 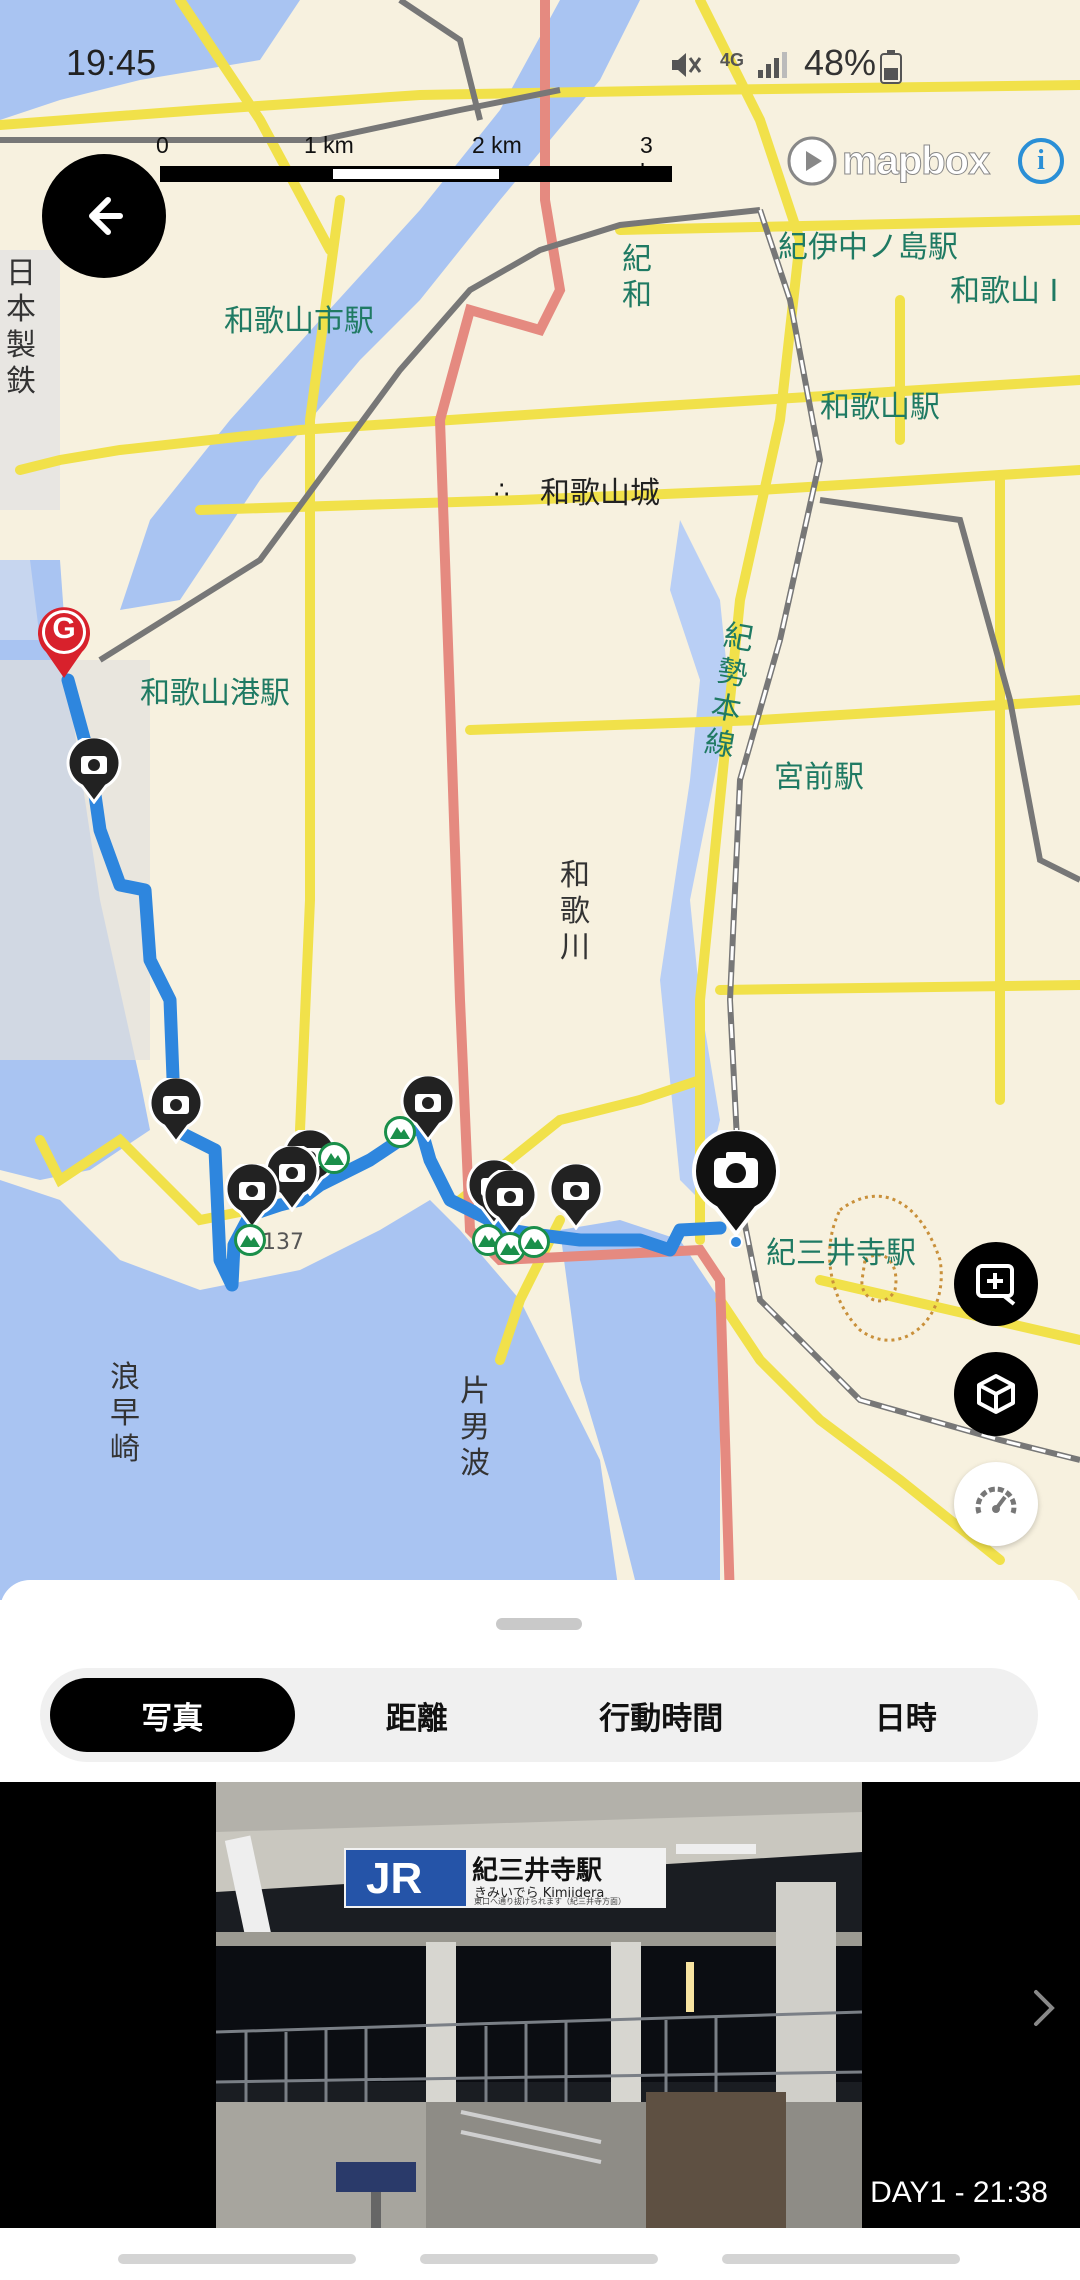 I want to click on selected-photo-marker, so click(x=736, y=1189).